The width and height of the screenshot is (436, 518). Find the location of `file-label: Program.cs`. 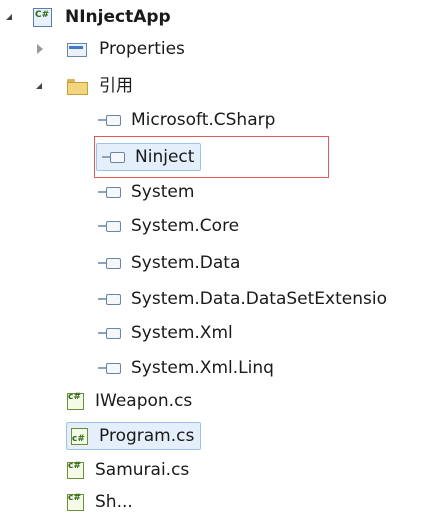

file-label: Program.cs is located at coordinates (147, 436).